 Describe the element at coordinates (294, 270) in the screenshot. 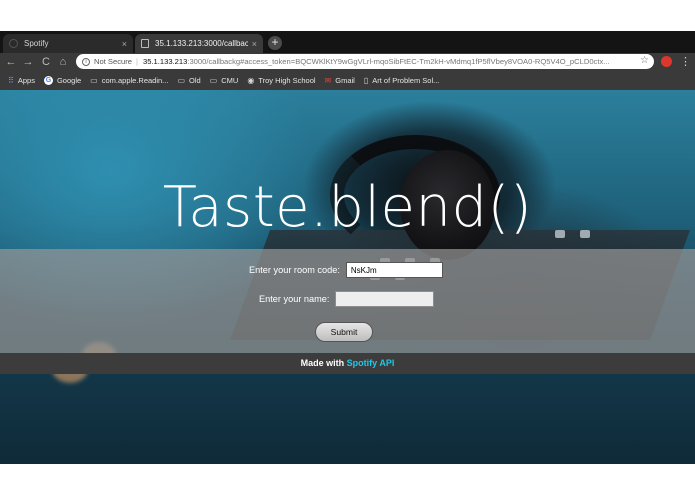

I see `room-code-label: Enter your room code:` at that location.